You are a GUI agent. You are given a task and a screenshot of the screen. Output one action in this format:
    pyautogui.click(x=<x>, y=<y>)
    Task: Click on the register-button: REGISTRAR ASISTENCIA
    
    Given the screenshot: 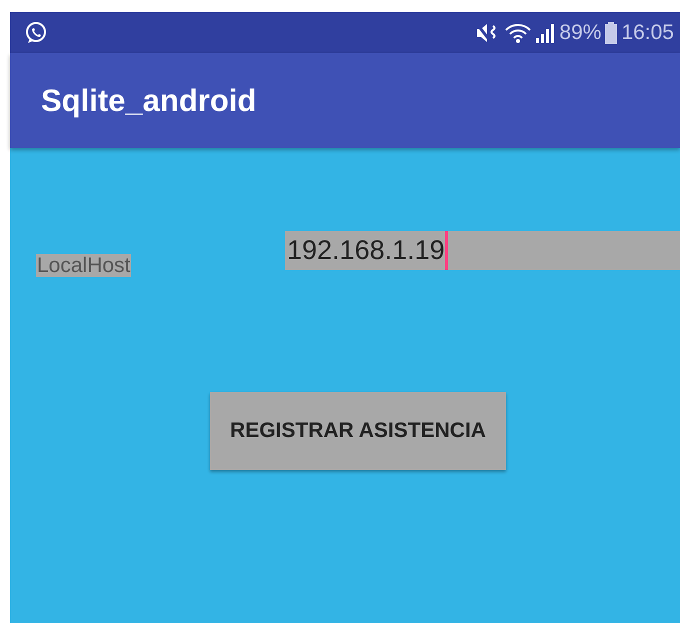 What is the action you would take?
    pyautogui.click(x=358, y=431)
    